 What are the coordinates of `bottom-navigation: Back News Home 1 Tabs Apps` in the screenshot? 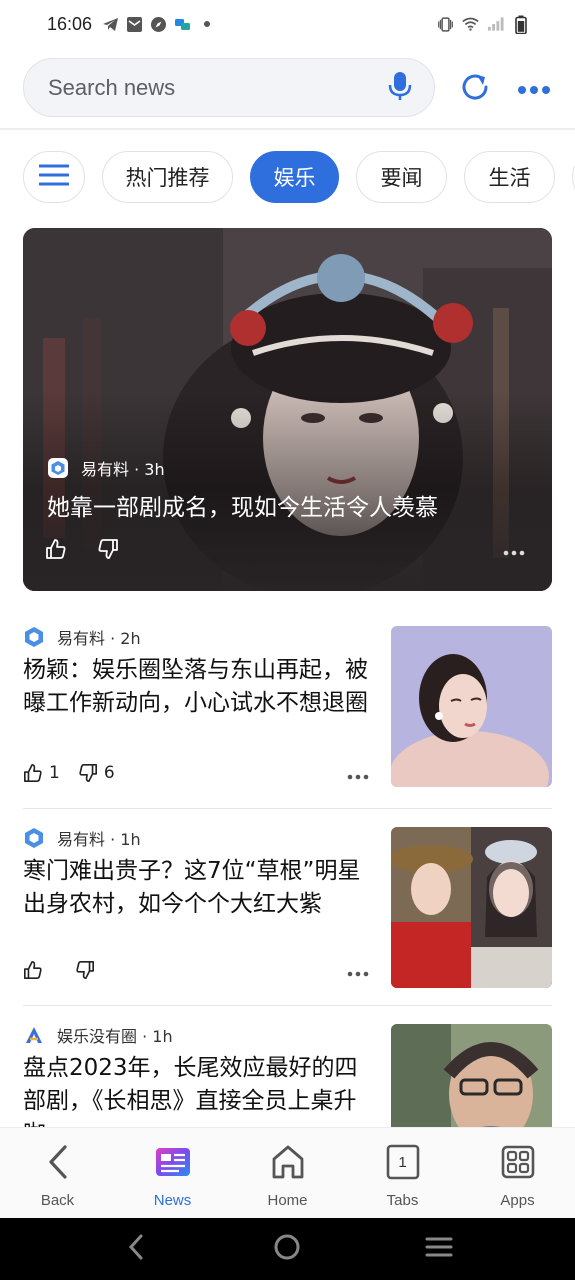 It's located at (287, 1172).